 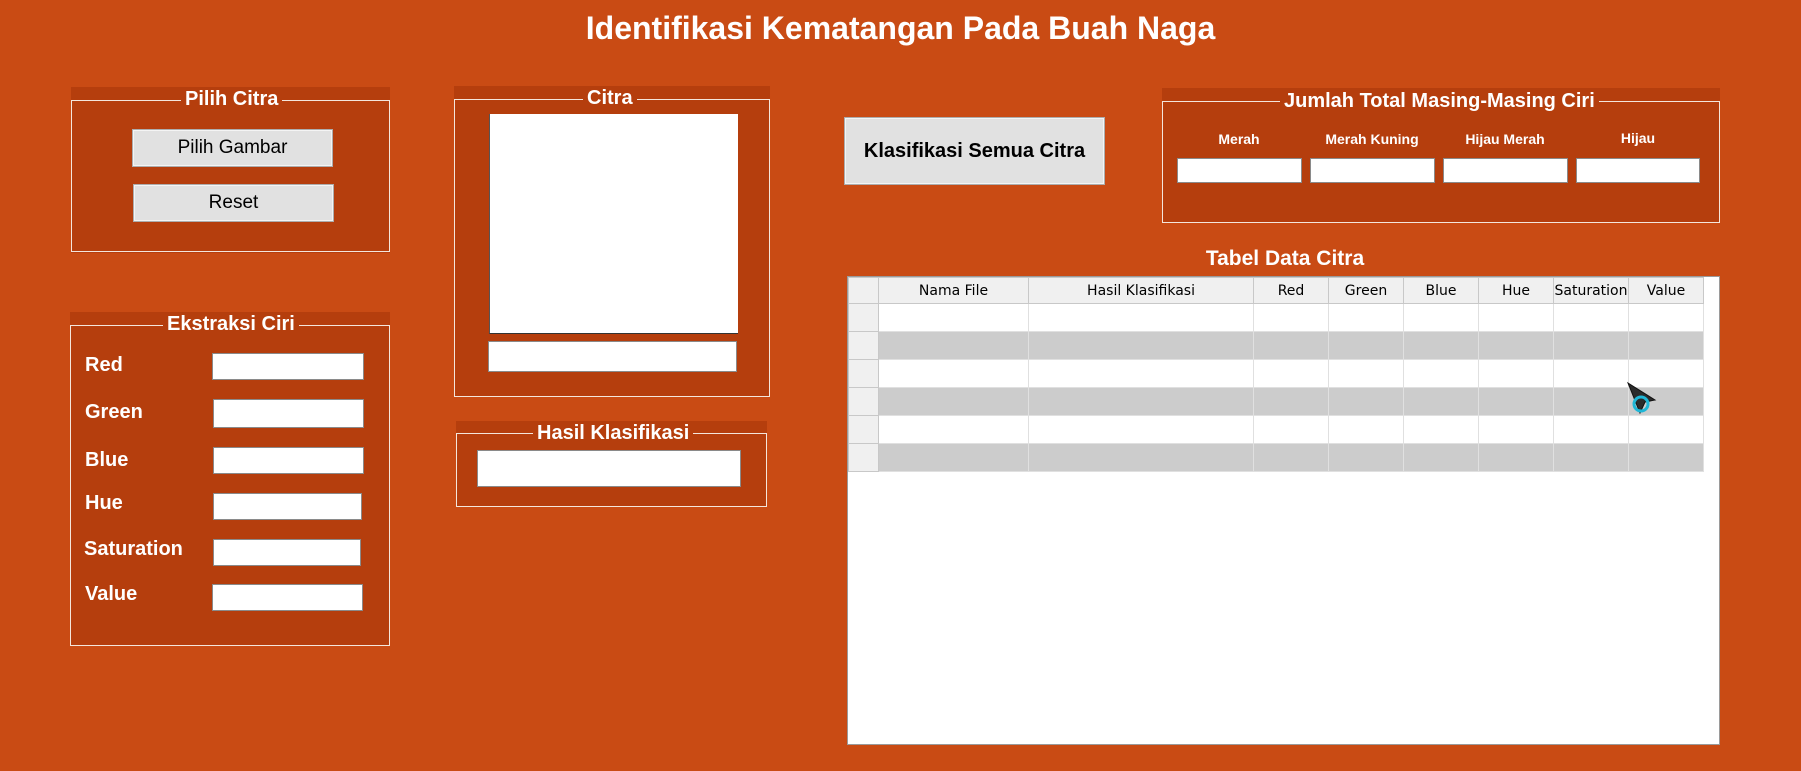 What do you see at coordinates (1516, 290) in the screenshot?
I see `column-header-hue: Hue` at bounding box center [1516, 290].